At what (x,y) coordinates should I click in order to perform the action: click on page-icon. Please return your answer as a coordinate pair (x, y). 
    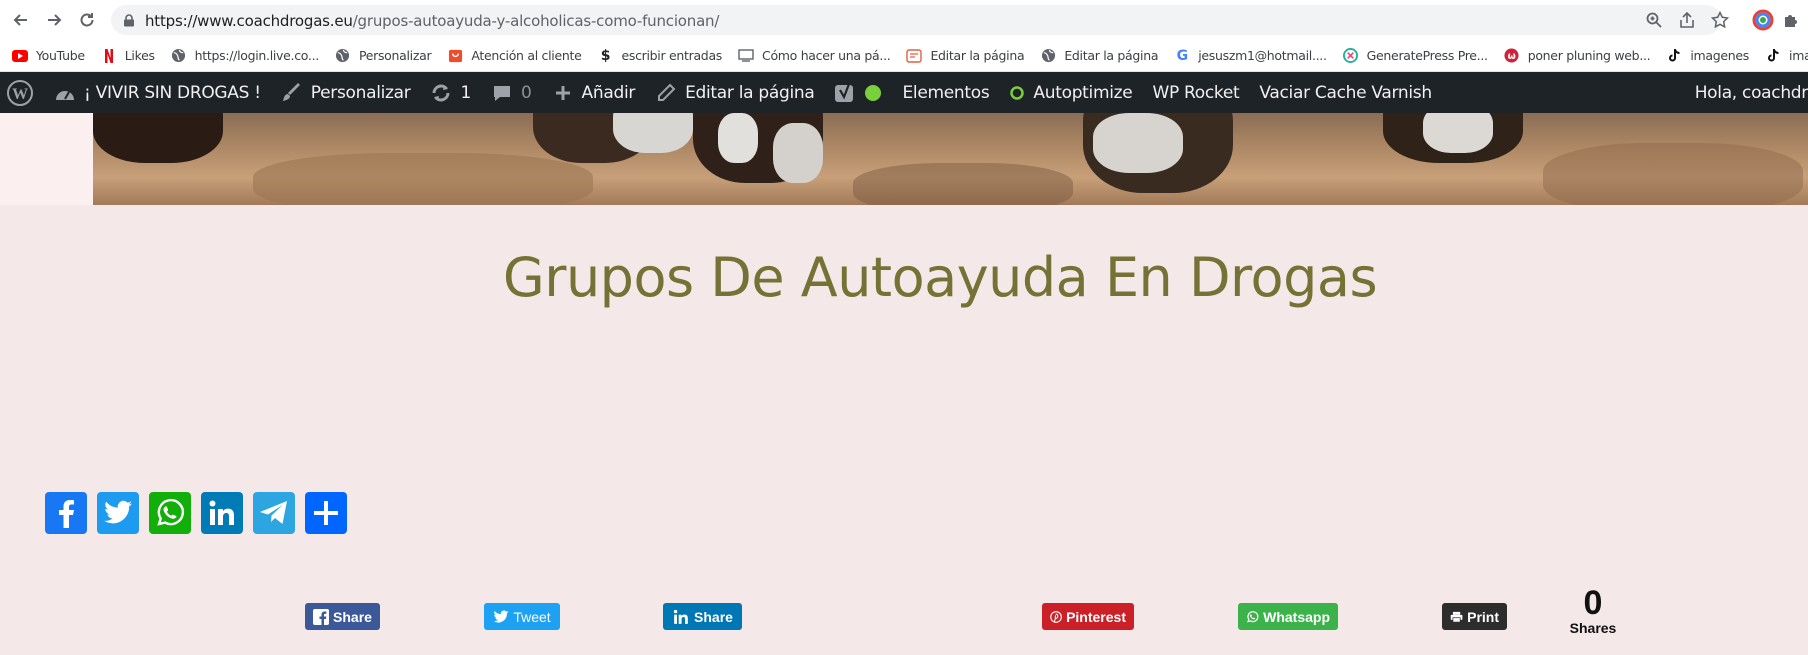
    Looking at the image, I should click on (746, 56).